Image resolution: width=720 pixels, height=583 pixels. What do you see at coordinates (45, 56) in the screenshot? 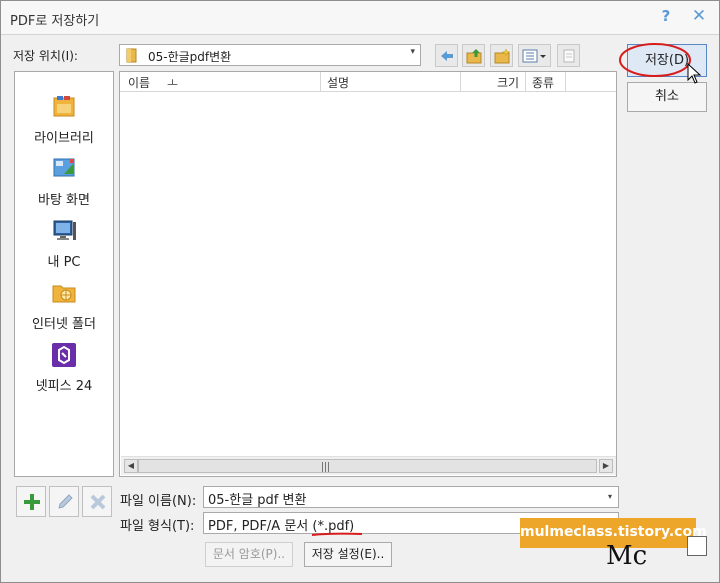
I see `location-label: 저장 위치(I):` at bounding box center [45, 56].